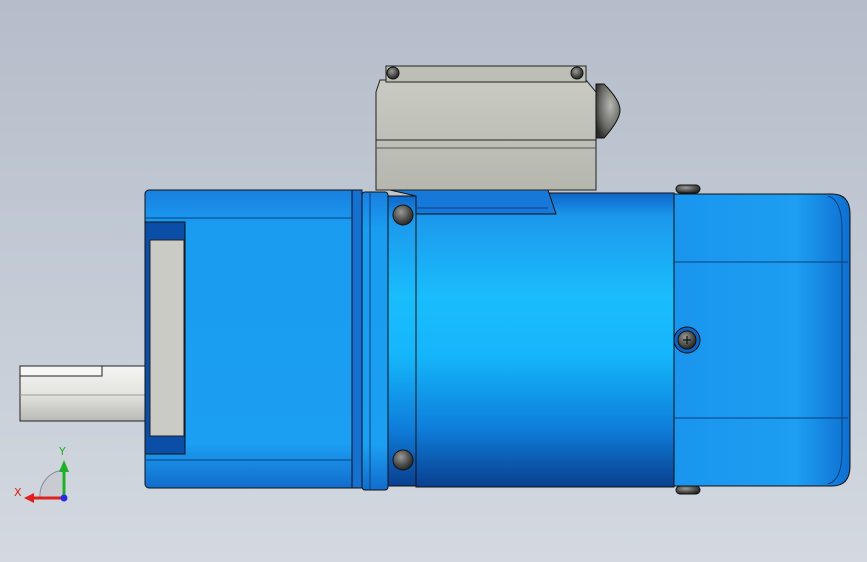 The image size is (867, 562). I want to click on flange-bolt-bottom, so click(403, 460).